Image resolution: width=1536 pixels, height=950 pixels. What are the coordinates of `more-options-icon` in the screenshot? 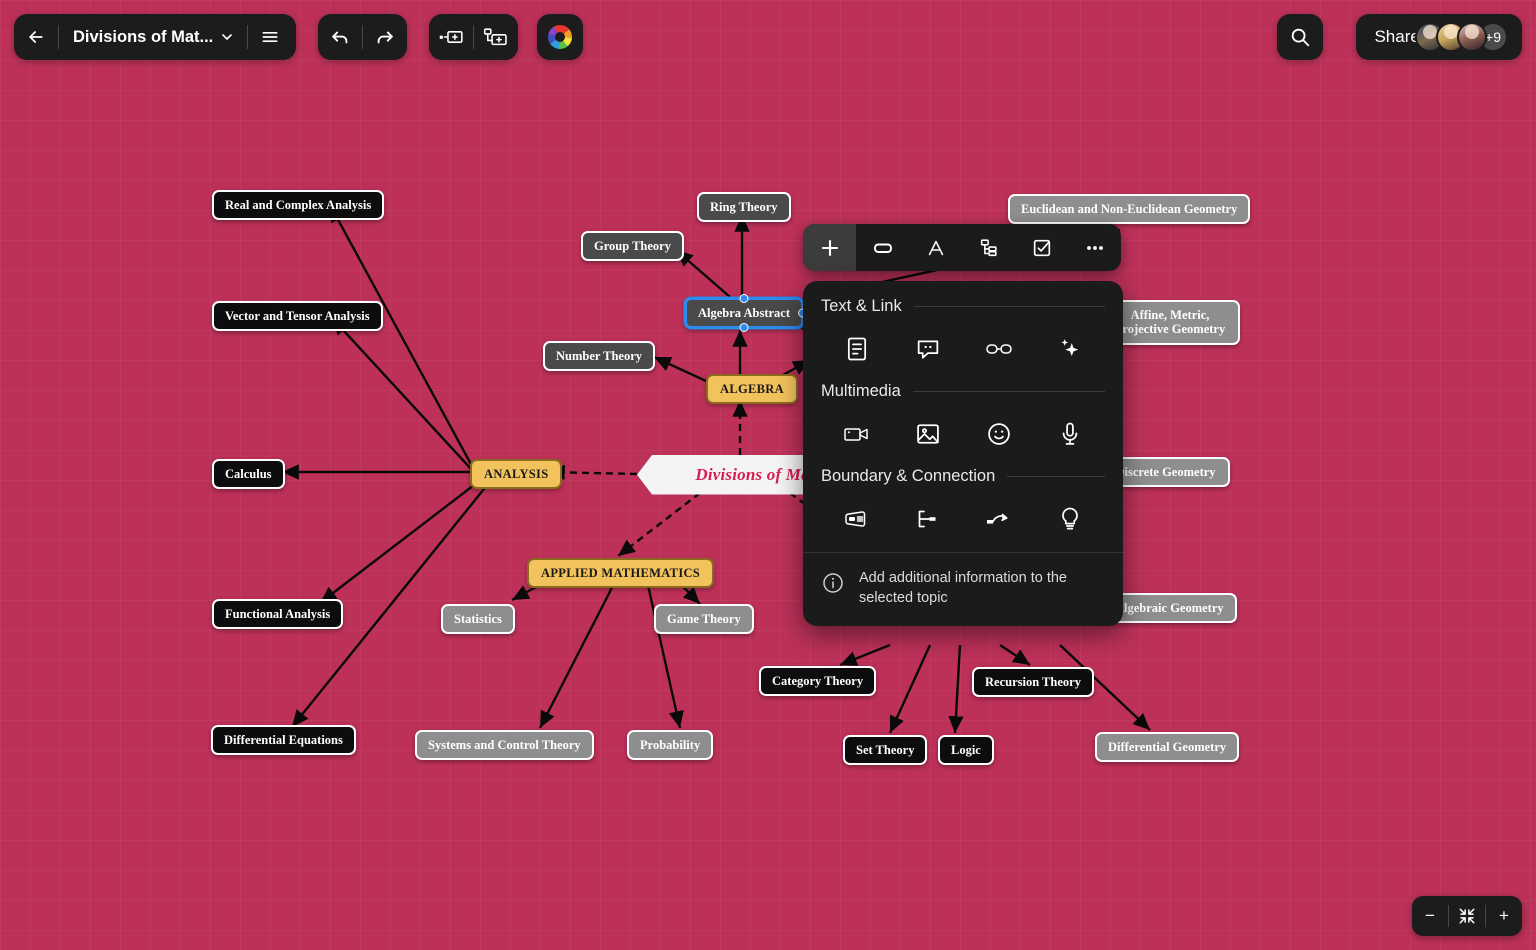 It's located at (1094, 247).